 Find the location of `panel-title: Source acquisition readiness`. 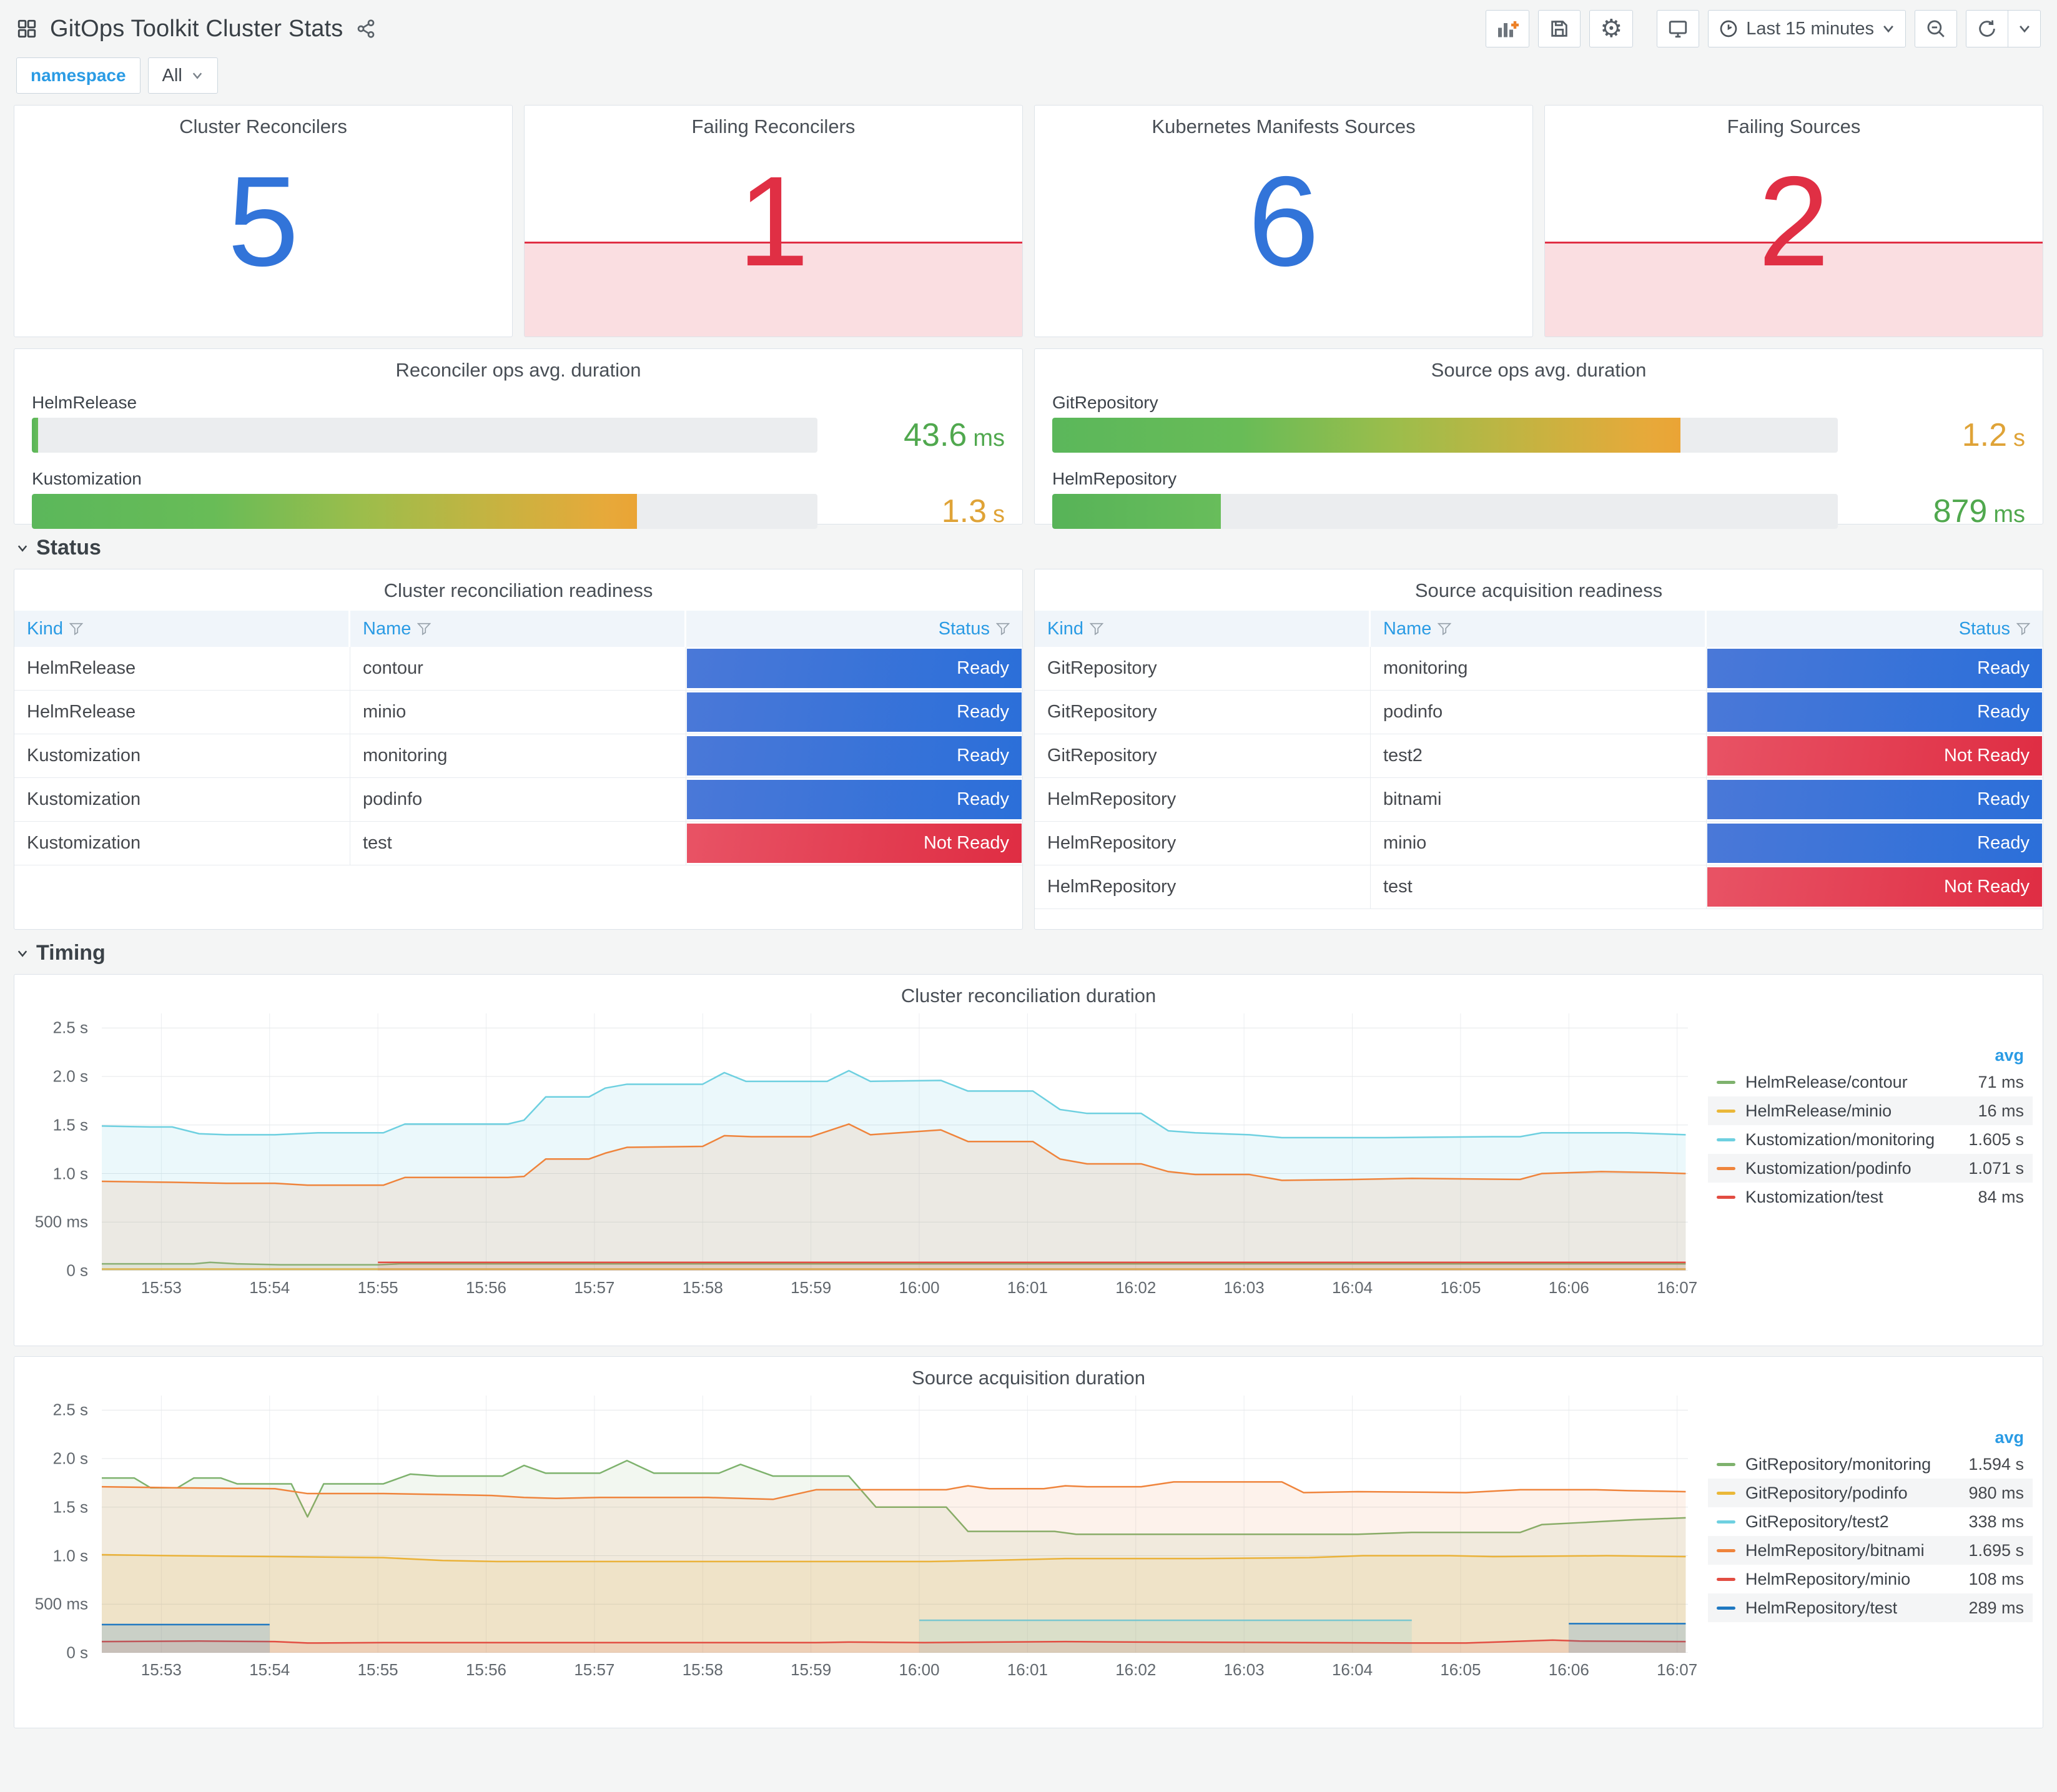

panel-title: Source acquisition readiness is located at coordinates (1539, 588).